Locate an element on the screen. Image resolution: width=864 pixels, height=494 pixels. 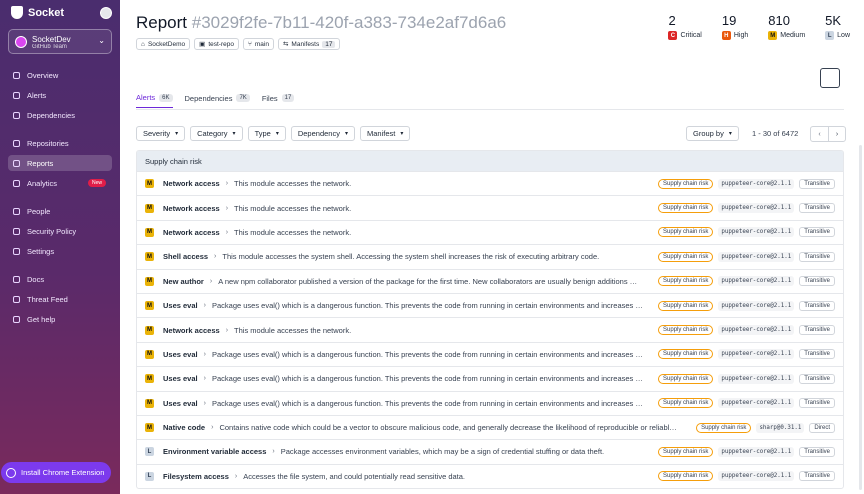
group-header: Supply chain risk is located at coordinates (490, 161).